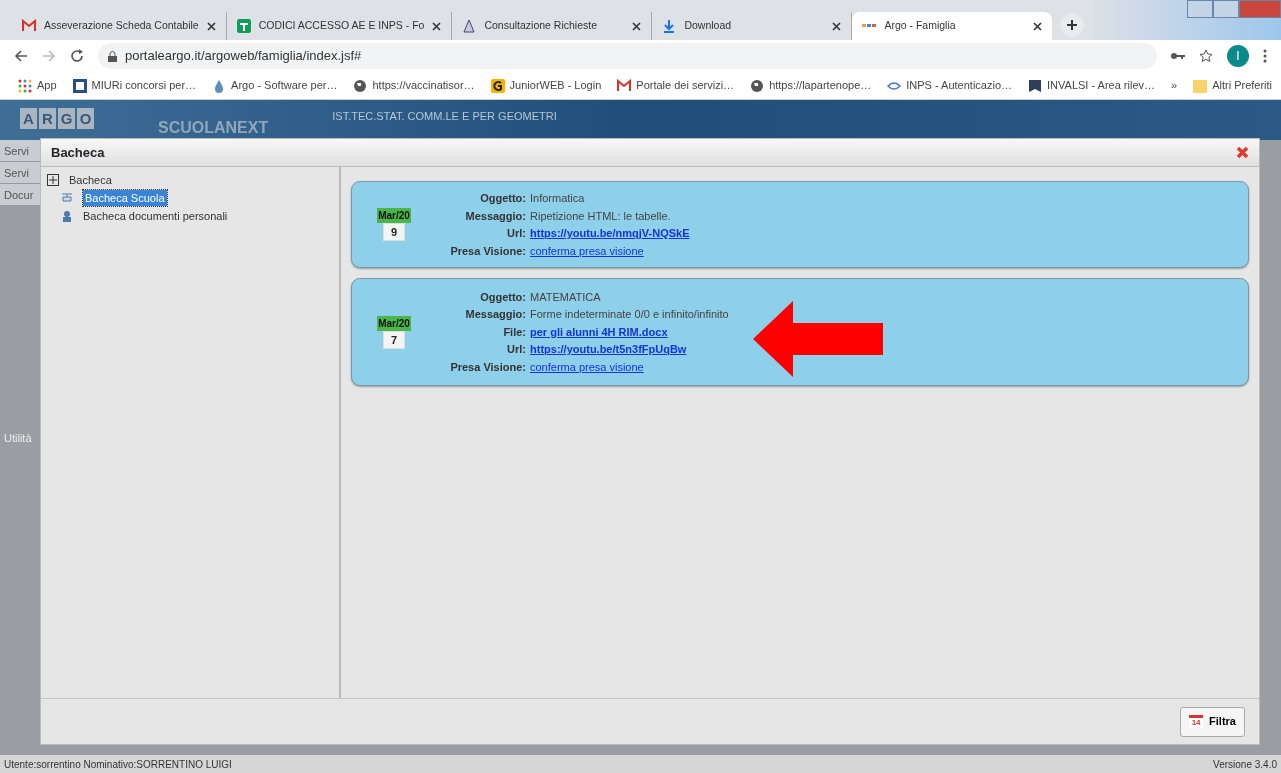  I want to click on calendar-day: 9, so click(394, 232).